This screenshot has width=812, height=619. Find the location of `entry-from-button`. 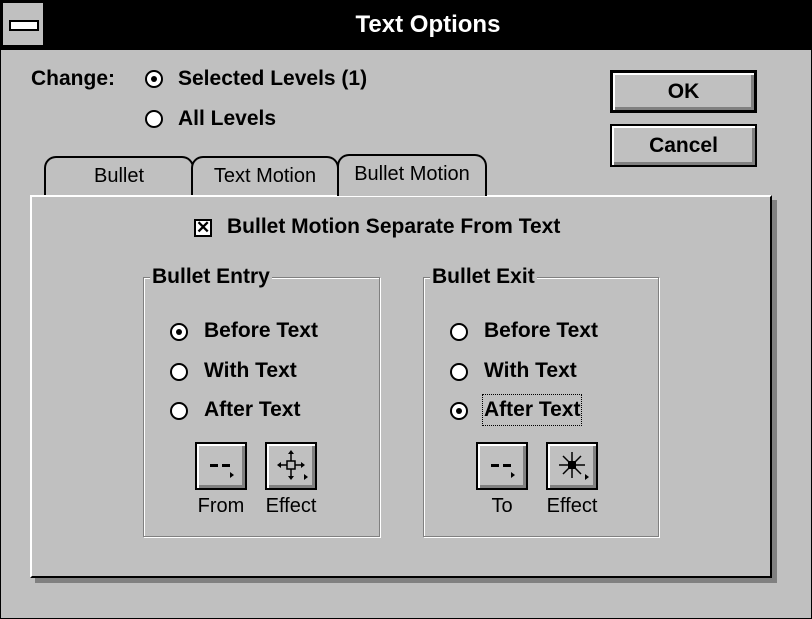

entry-from-button is located at coordinates (221, 466).